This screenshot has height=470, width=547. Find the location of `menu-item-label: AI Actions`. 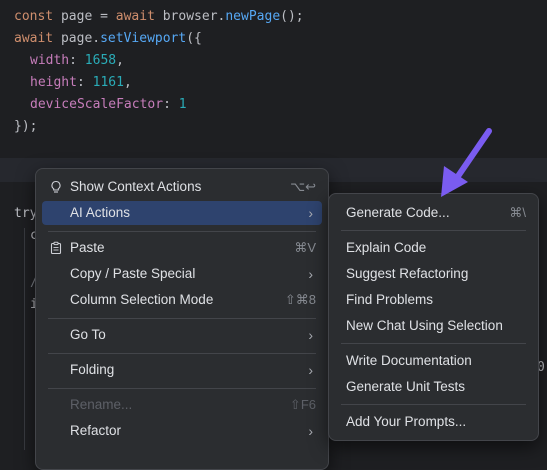

menu-item-label: AI Actions is located at coordinates (100, 212).